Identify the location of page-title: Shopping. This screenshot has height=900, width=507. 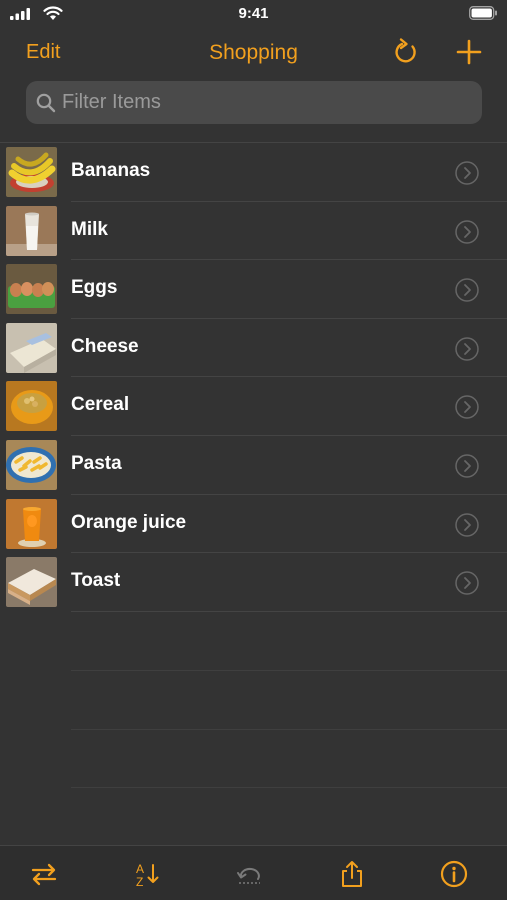
(253, 52).